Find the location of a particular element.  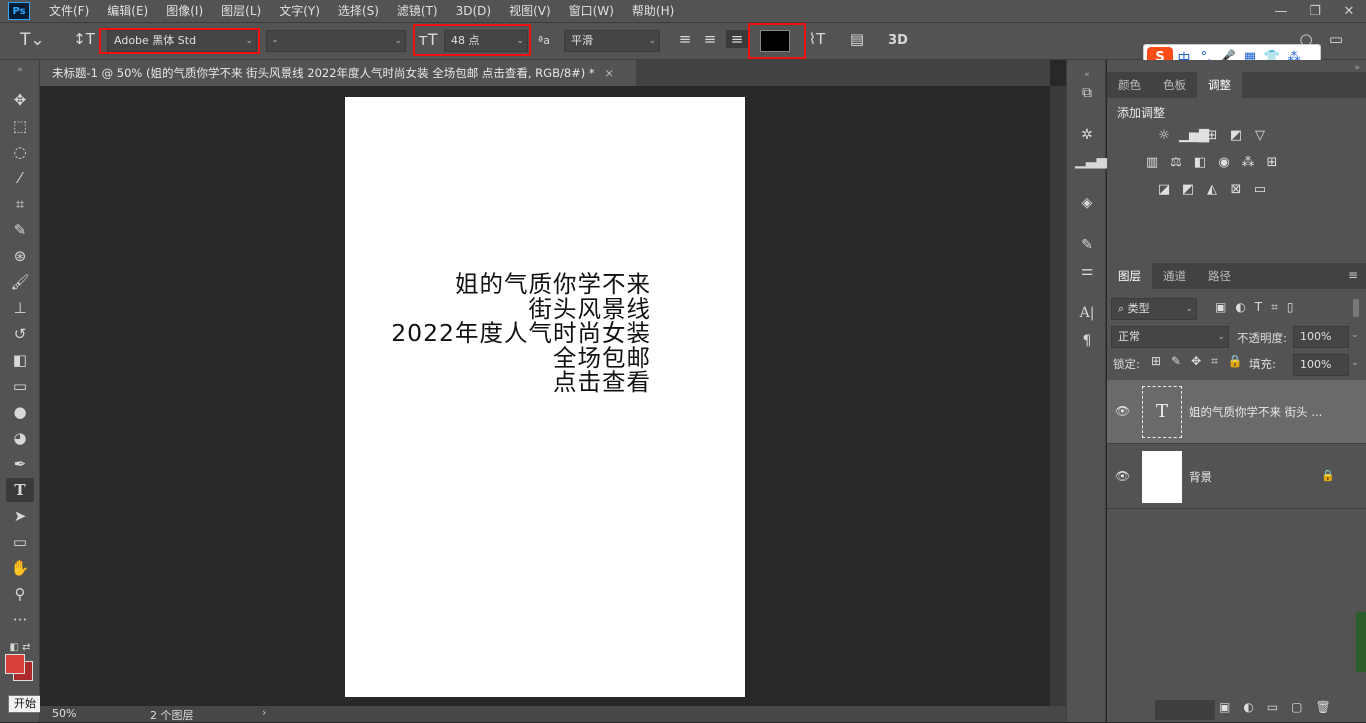

levels-icon: ▁▅▇ is located at coordinates (1194, 136).